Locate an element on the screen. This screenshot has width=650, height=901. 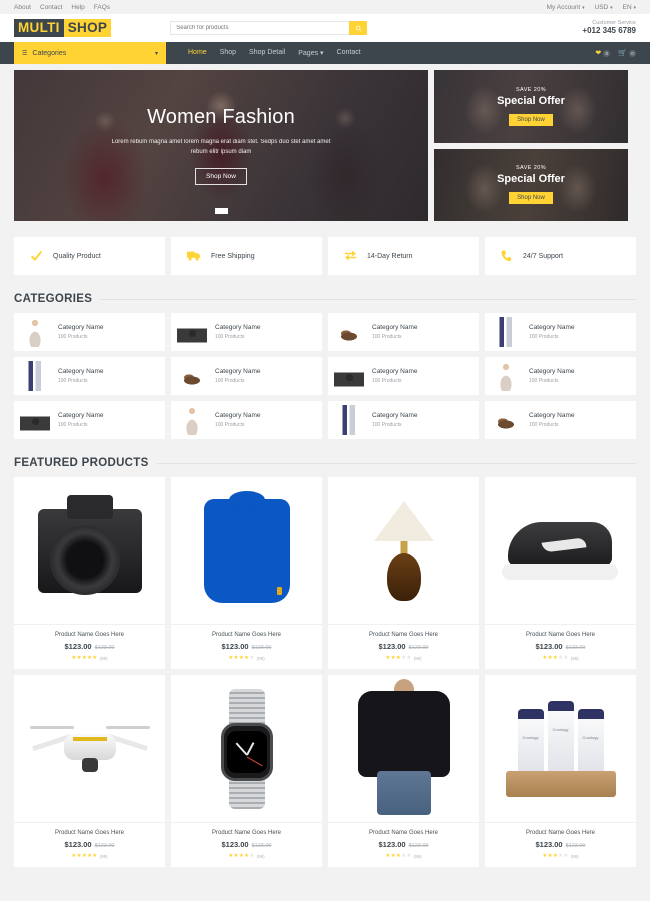
product-price: $123.00 $123.00 is located at coordinates (89, 646).